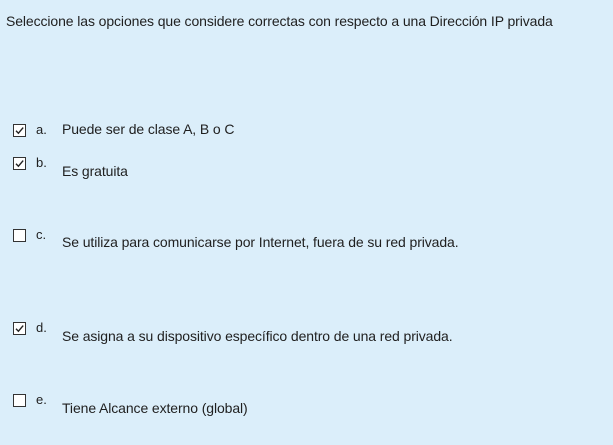  Describe the element at coordinates (306, 135) in the screenshot. I see `option-a: a. Puede ser de clase A, B o C` at that location.